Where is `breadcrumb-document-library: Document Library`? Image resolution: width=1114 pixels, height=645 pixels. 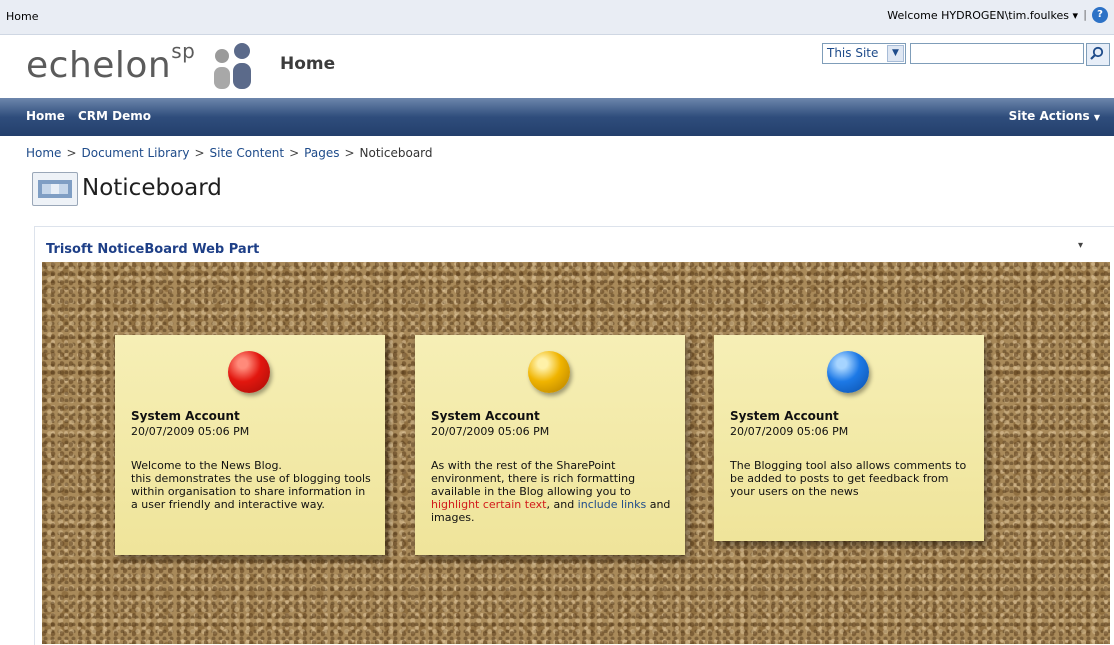 breadcrumb-document-library: Document Library is located at coordinates (136, 153).